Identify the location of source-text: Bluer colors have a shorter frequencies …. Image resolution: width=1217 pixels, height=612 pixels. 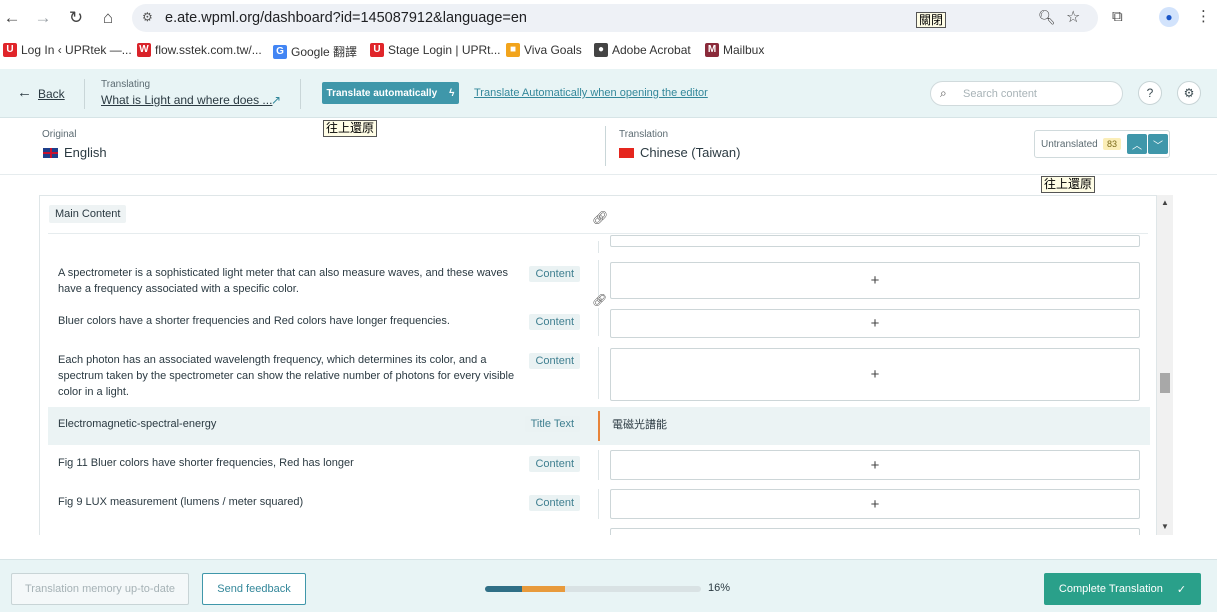
(254, 321).